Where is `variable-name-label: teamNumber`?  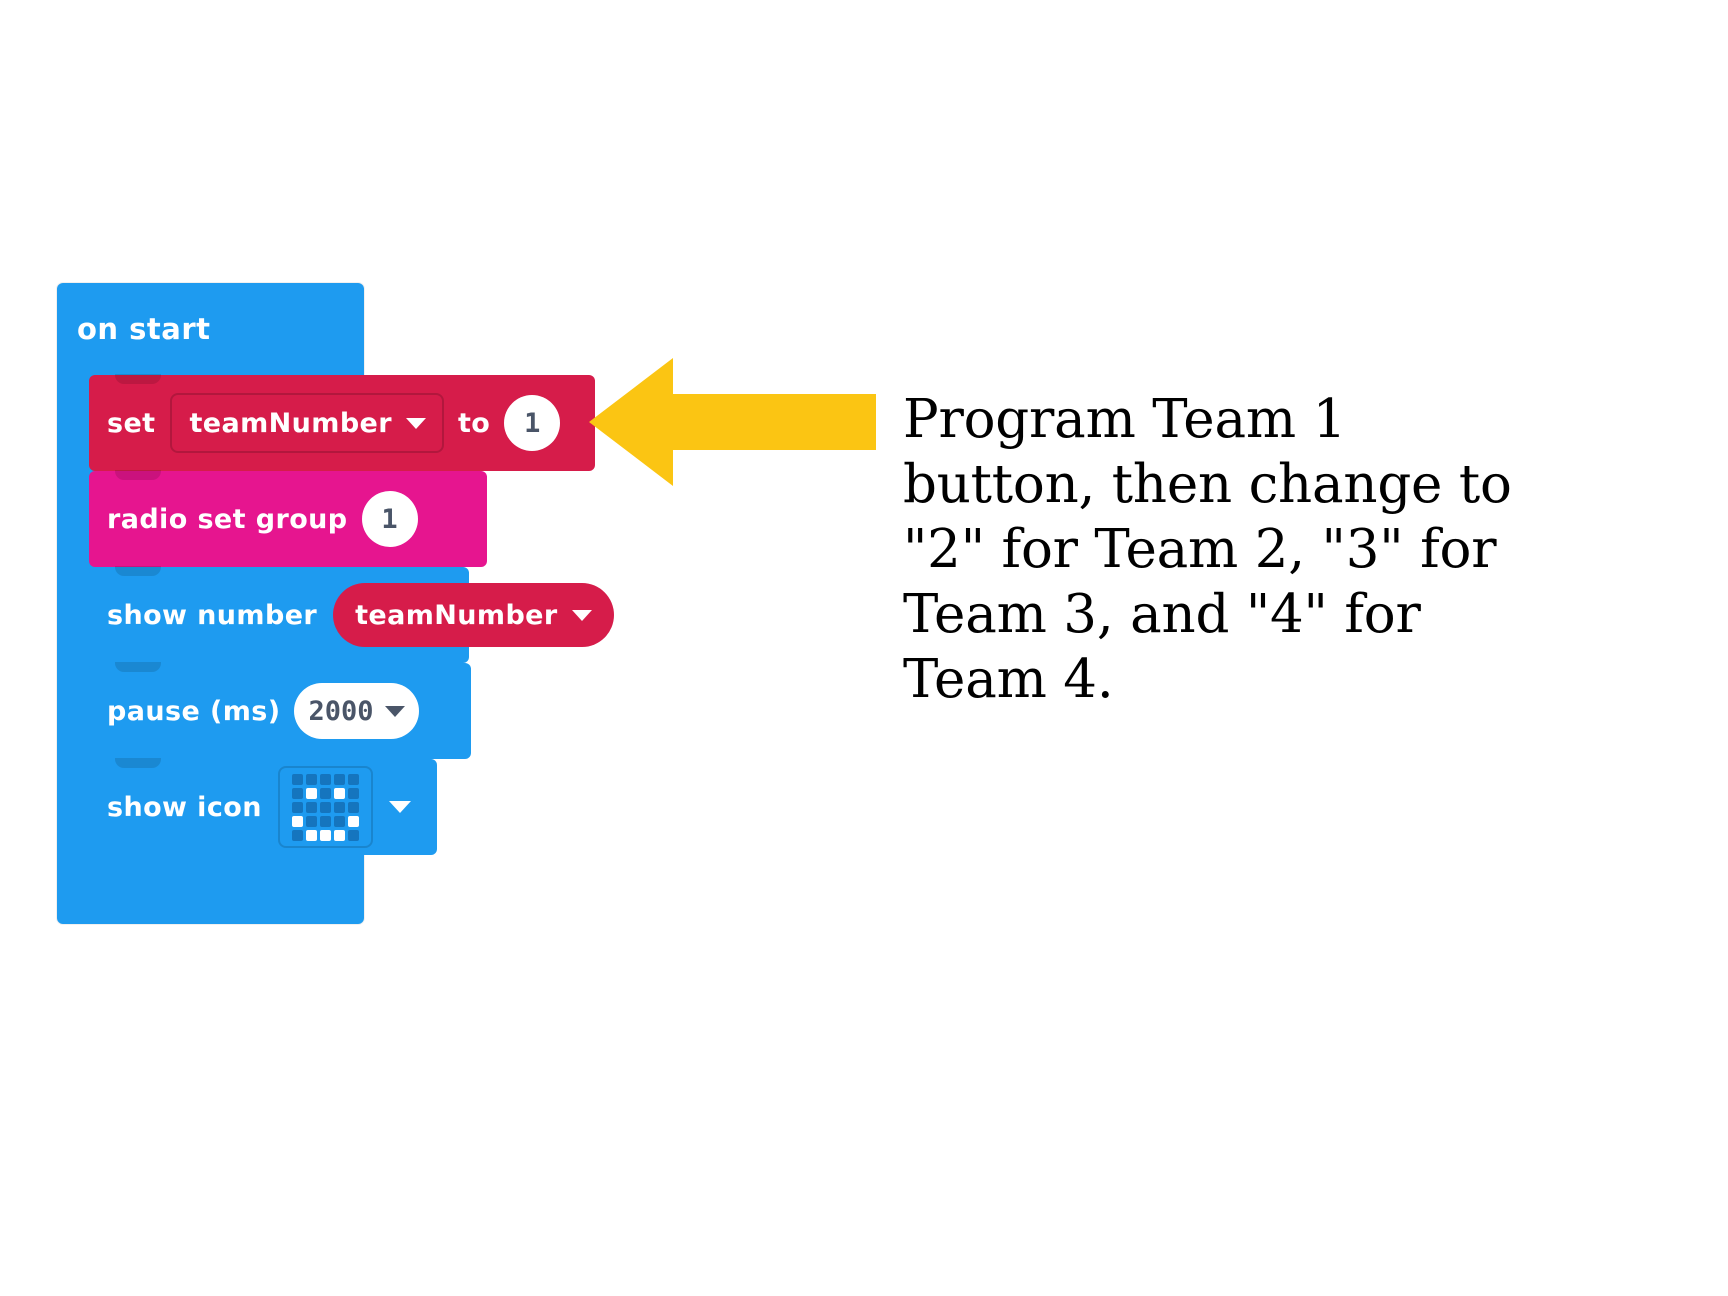 variable-name-label: teamNumber is located at coordinates (290, 423).